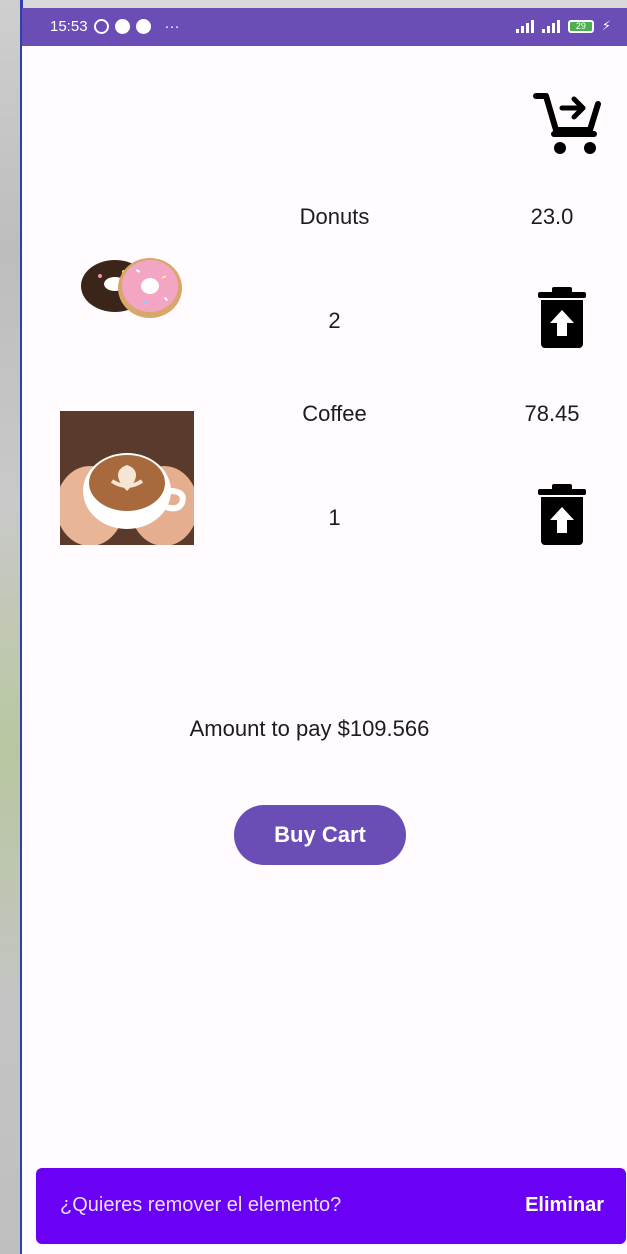 This screenshot has height=1254, width=627. I want to click on status-left: 15:53 ···, so click(115, 26).